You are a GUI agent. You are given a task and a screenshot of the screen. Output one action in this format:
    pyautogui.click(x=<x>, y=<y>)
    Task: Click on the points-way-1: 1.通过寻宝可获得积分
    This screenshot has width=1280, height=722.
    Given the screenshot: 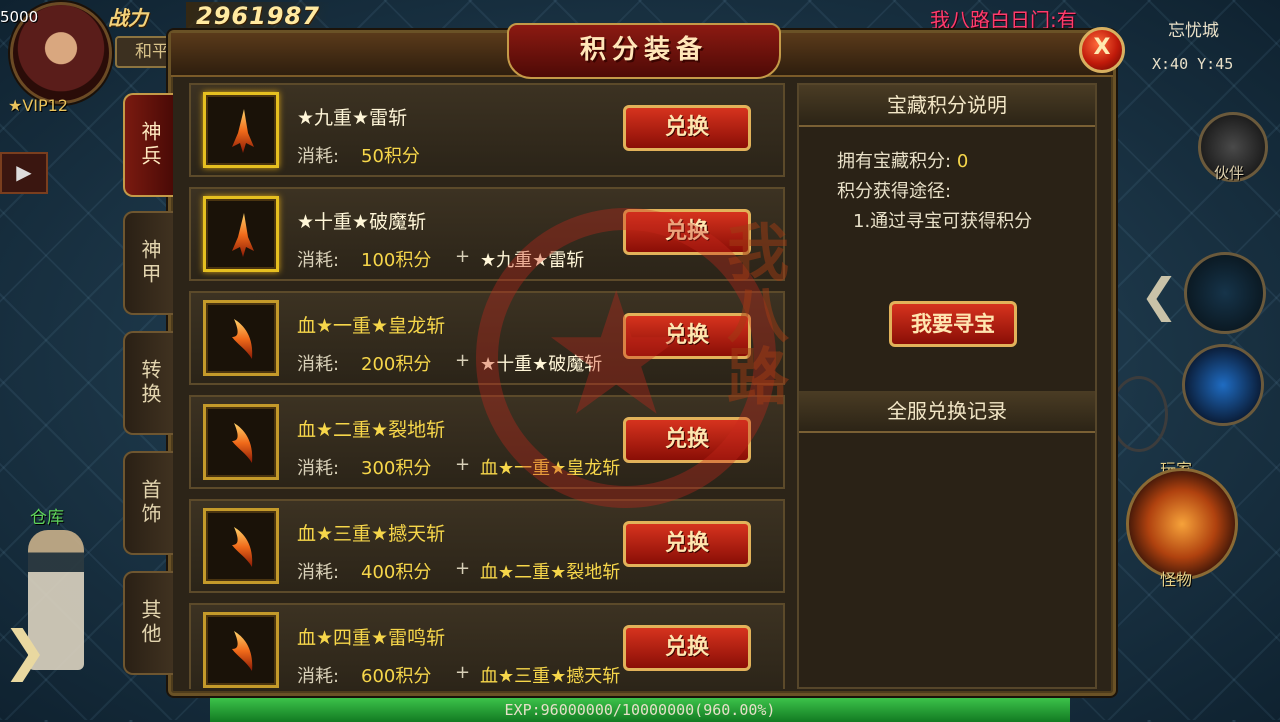 What is the action you would take?
    pyautogui.click(x=943, y=221)
    